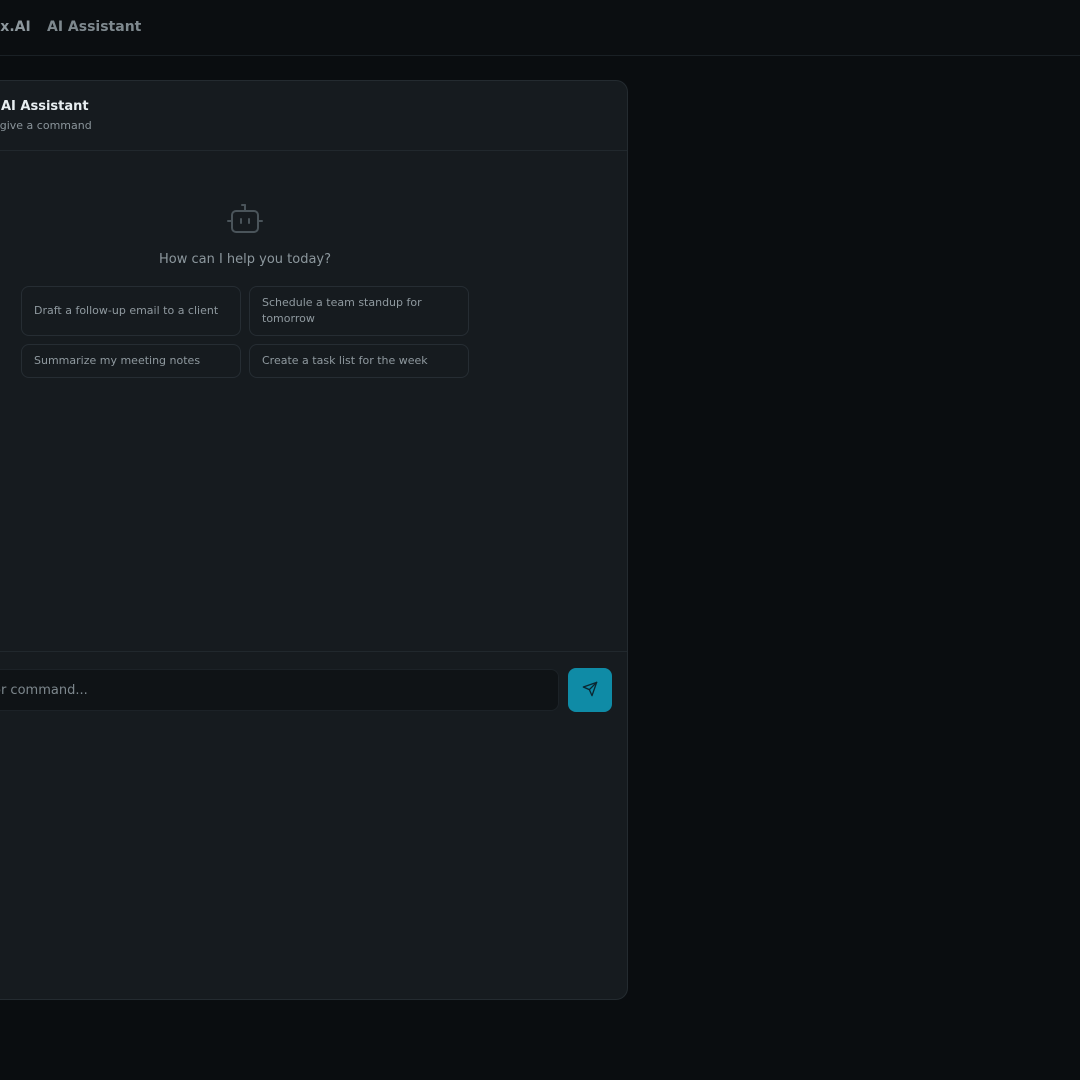 The width and height of the screenshot is (1080, 1080). I want to click on suggestion-label: Schedule a team standup for tomorrow, so click(342, 310).